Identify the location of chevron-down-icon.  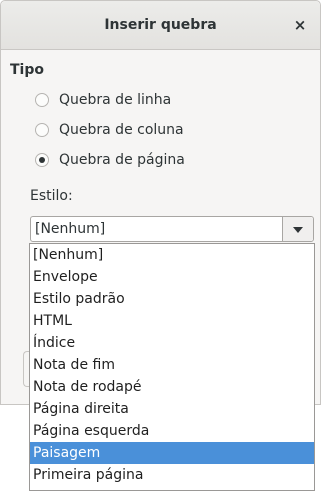
(298, 230).